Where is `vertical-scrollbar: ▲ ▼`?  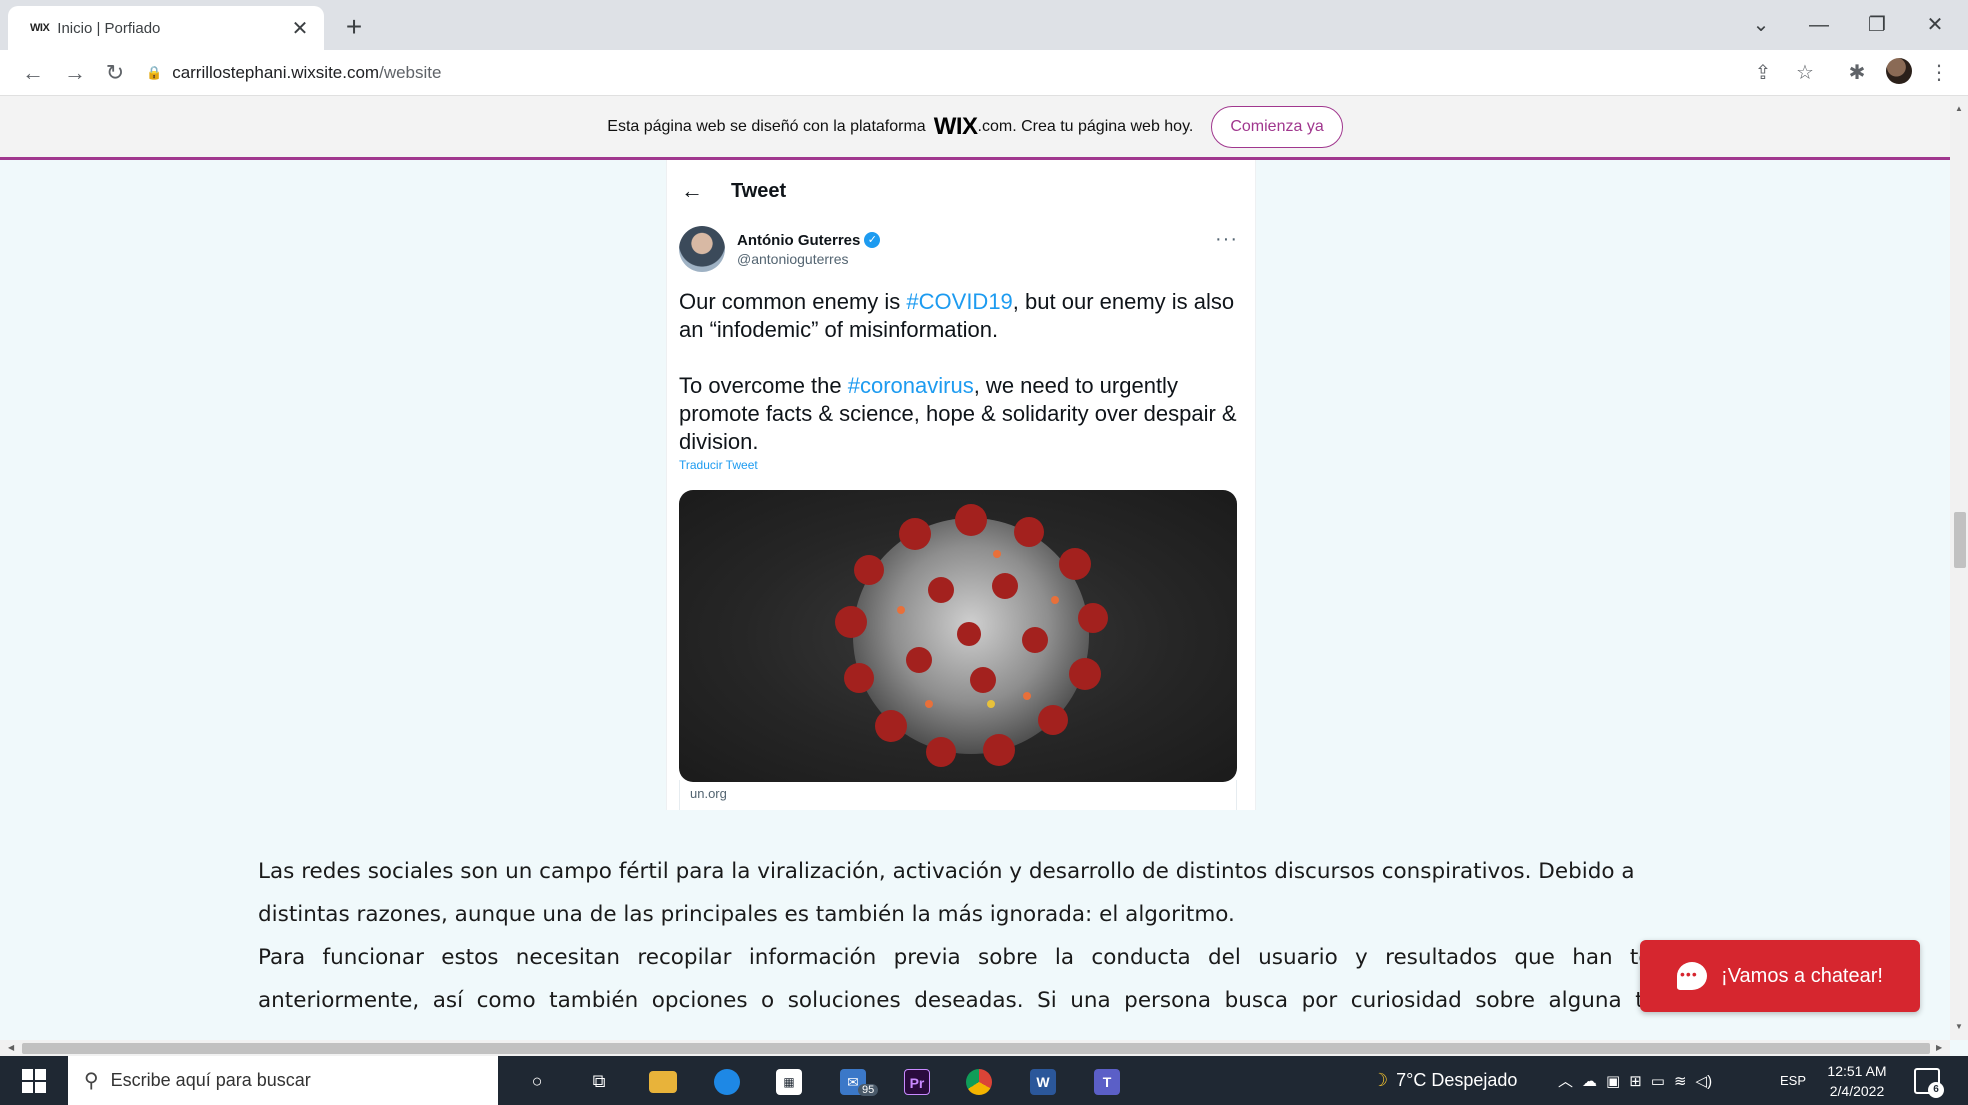 vertical-scrollbar: ▲ ▼ is located at coordinates (1959, 568).